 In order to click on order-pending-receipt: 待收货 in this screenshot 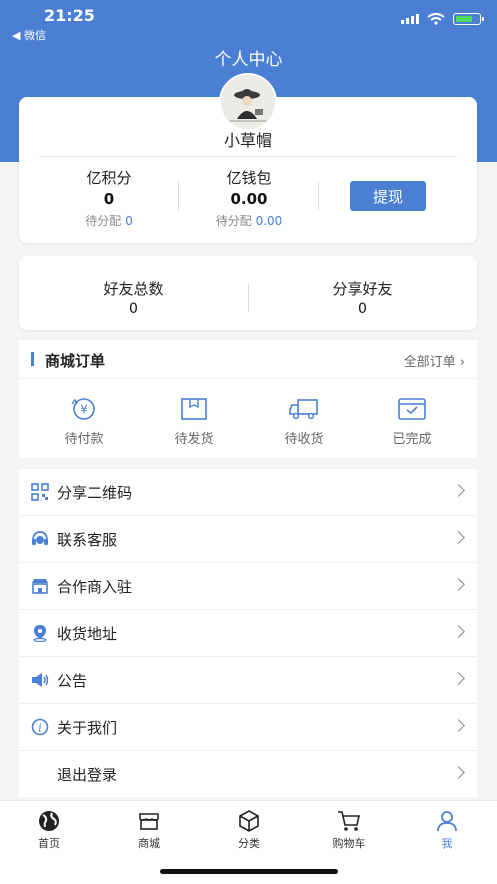, I will do `click(304, 421)`.